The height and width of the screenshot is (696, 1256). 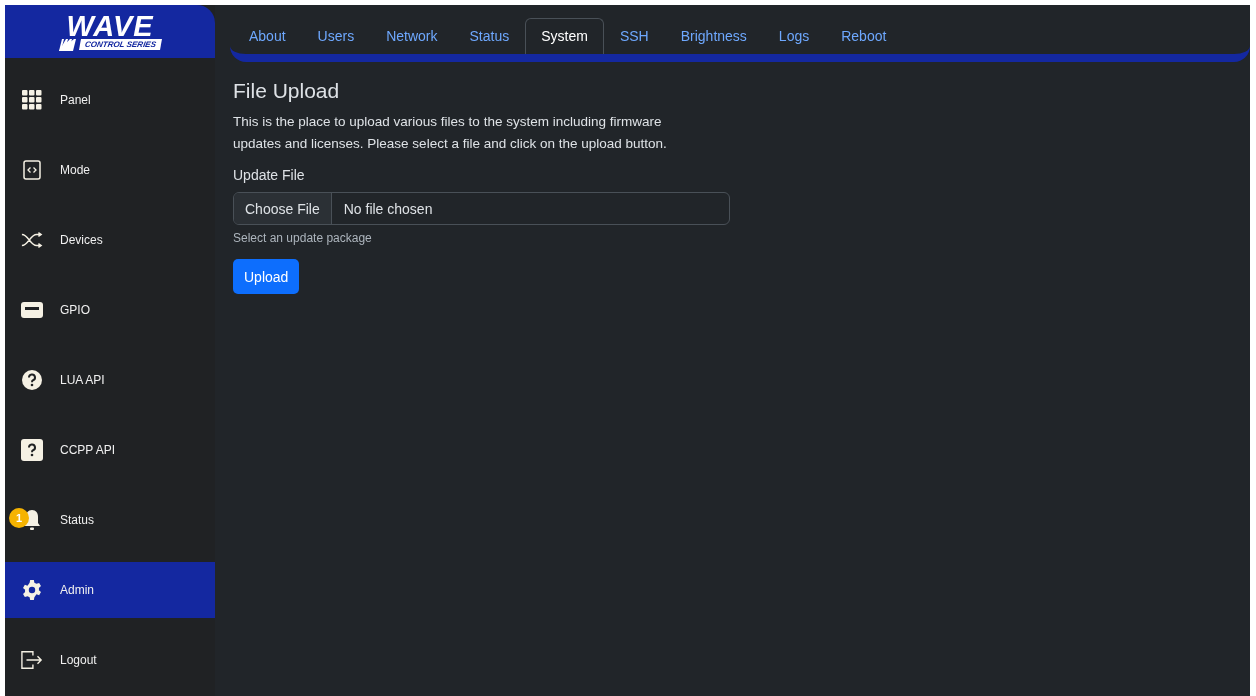 What do you see at coordinates (19, 518) in the screenshot?
I see `notification-badge: 1` at bounding box center [19, 518].